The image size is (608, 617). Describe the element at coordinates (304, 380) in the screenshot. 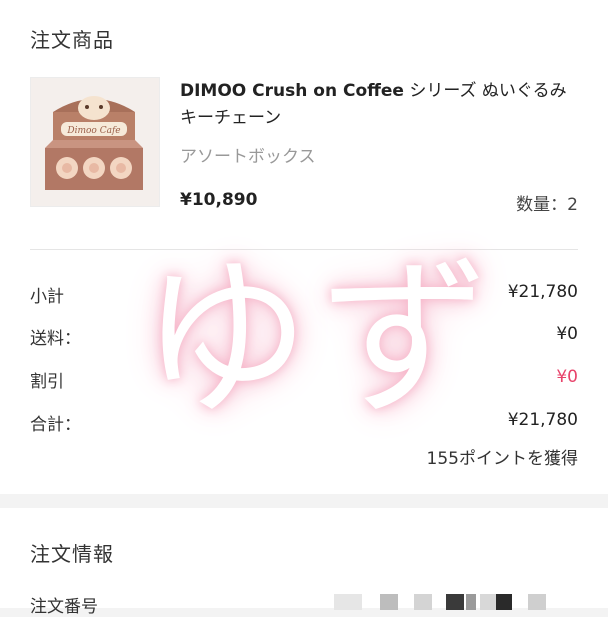

I see `discount-row: 割引 ¥0` at that location.